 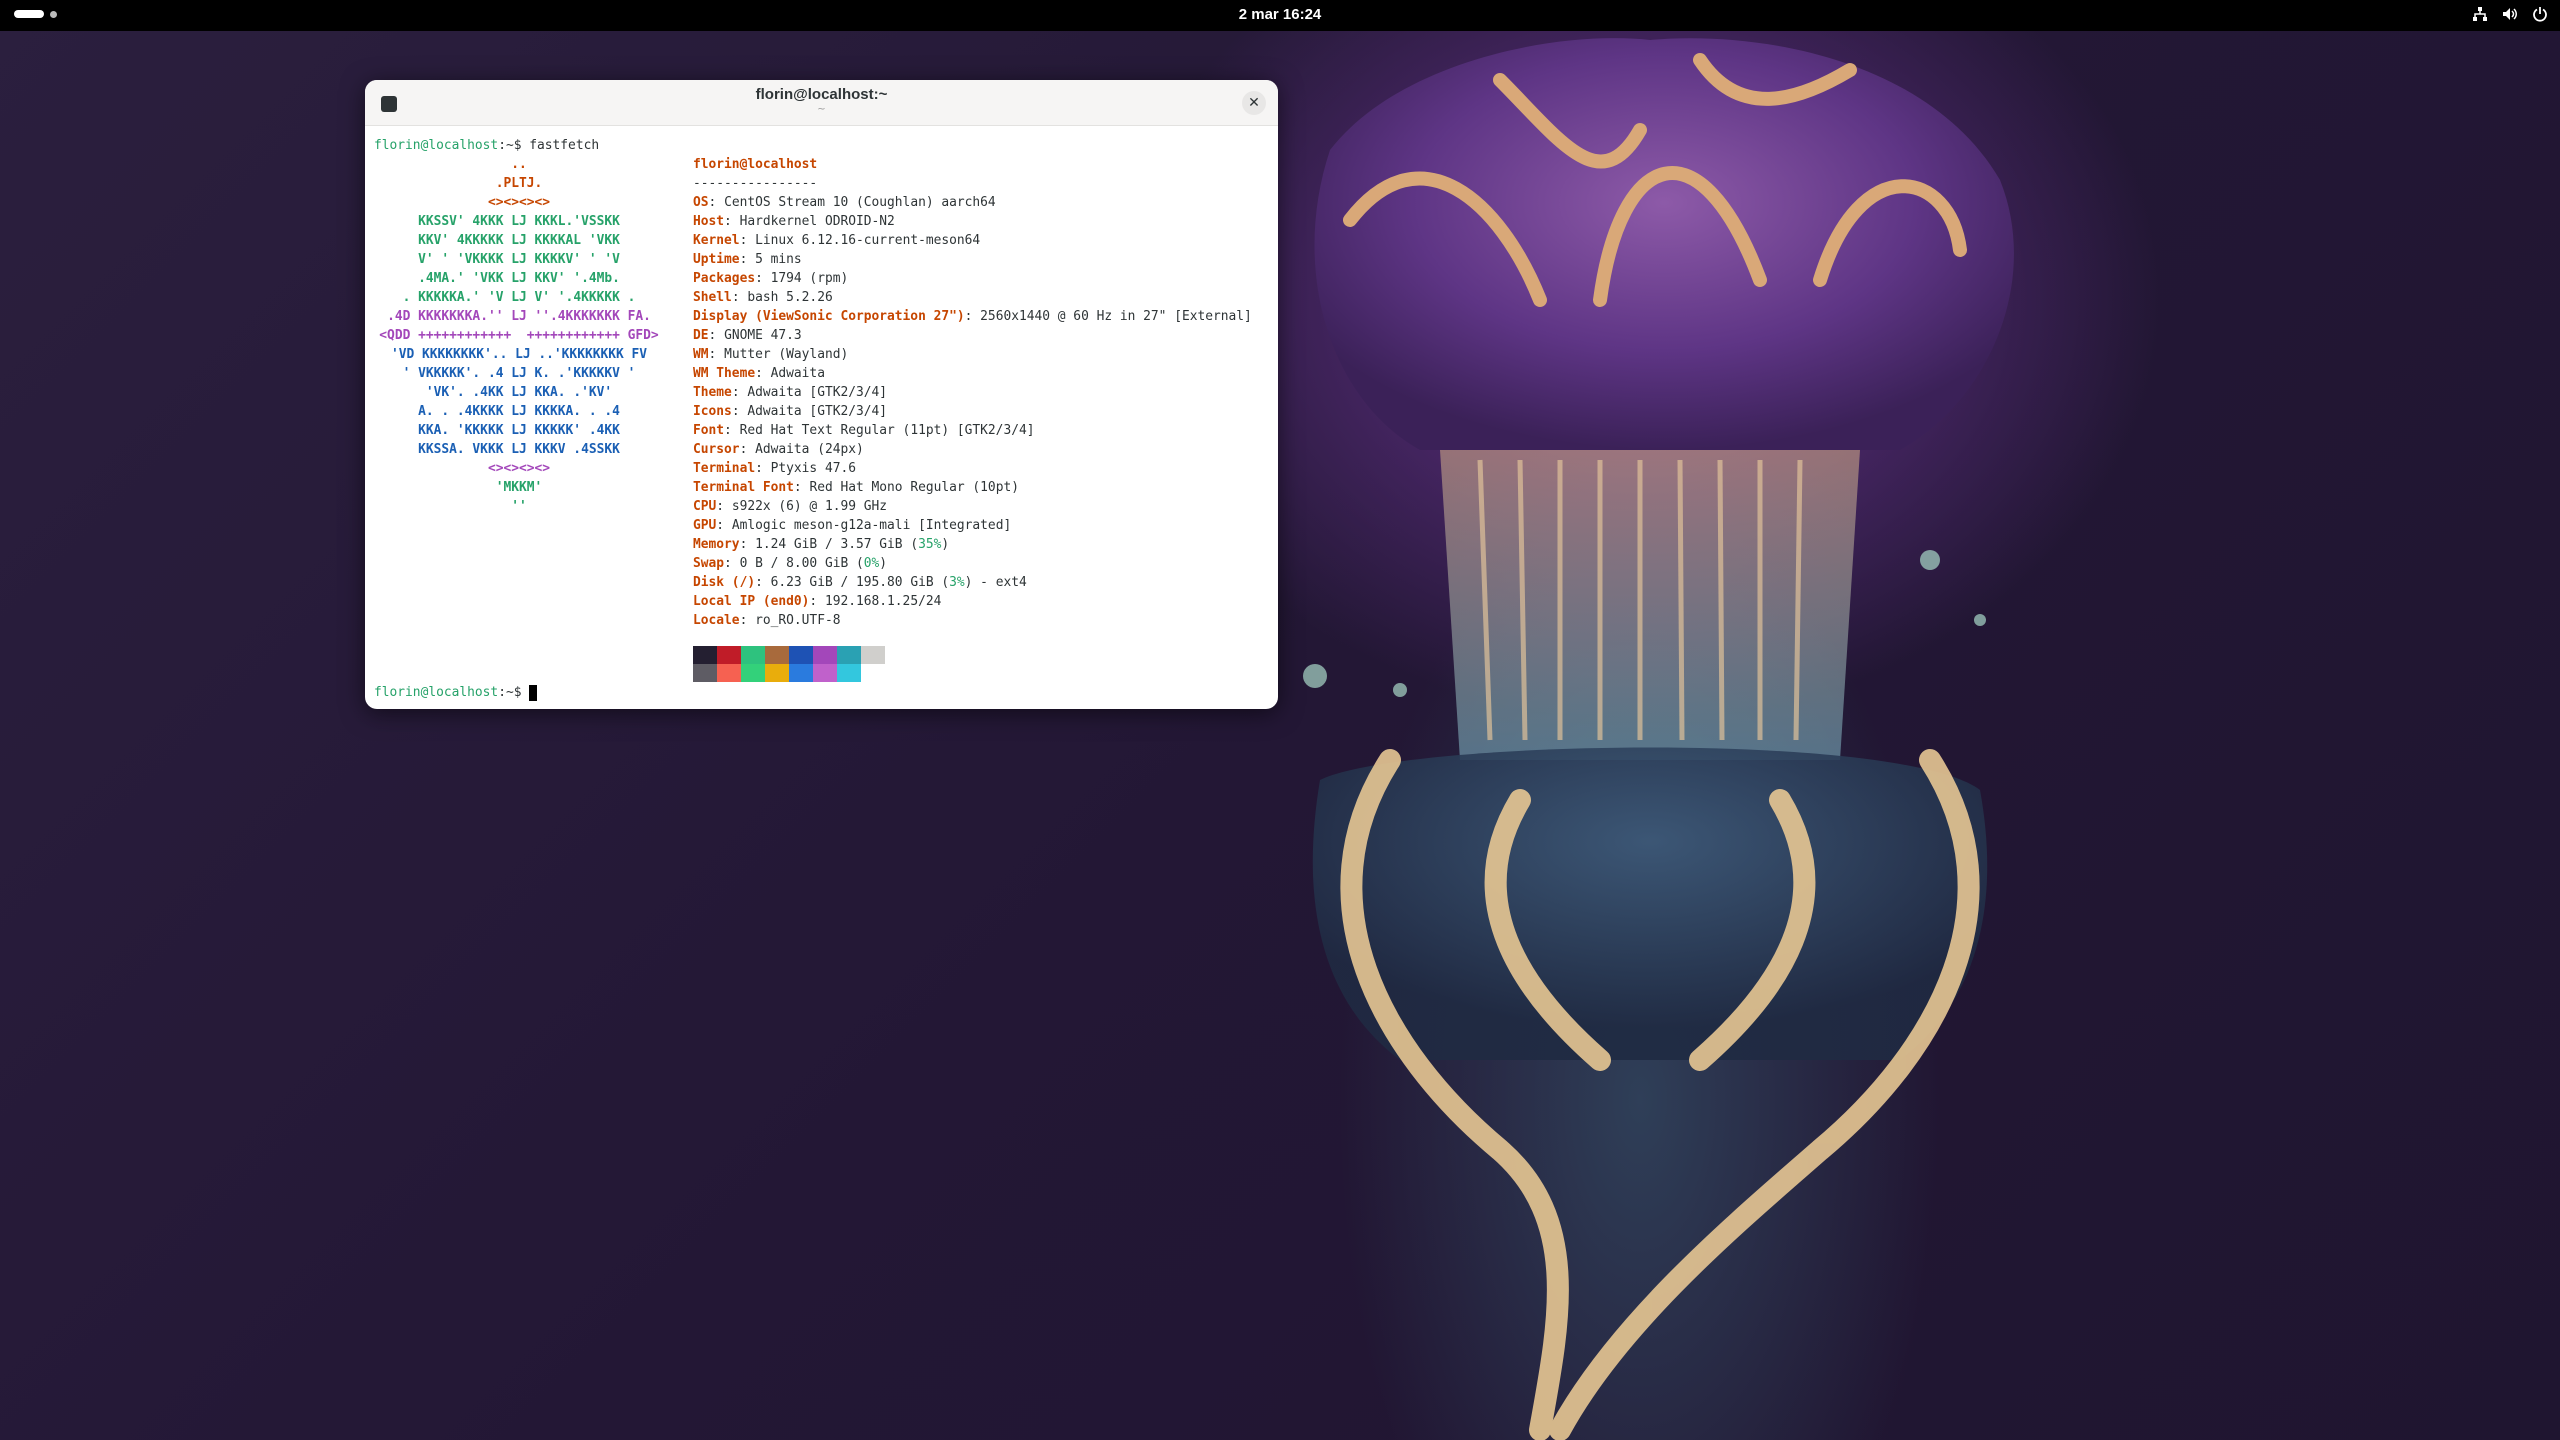 What do you see at coordinates (763, 297) in the screenshot?
I see `info-row: Shell: bash 5.2.26` at bounding box center [763, 297].